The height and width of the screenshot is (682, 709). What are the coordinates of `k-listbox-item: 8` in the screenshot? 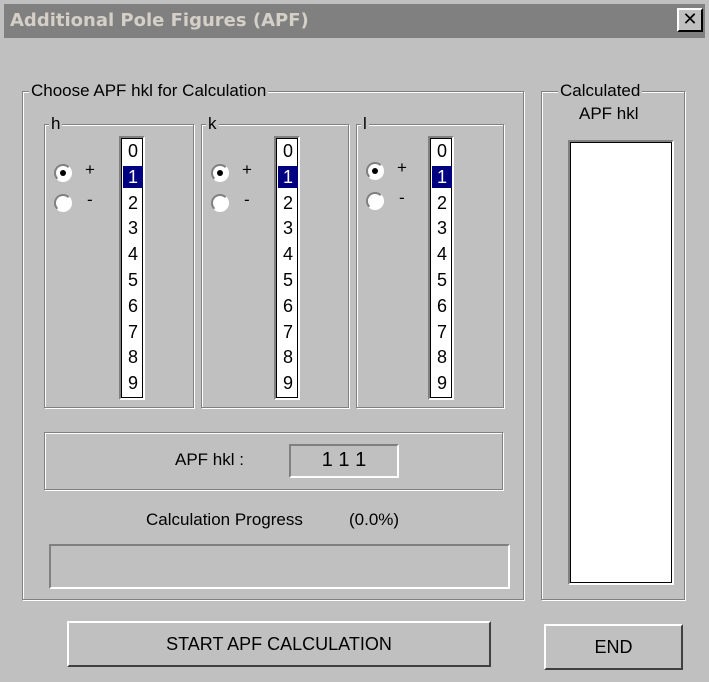 It's located at (288, 357).